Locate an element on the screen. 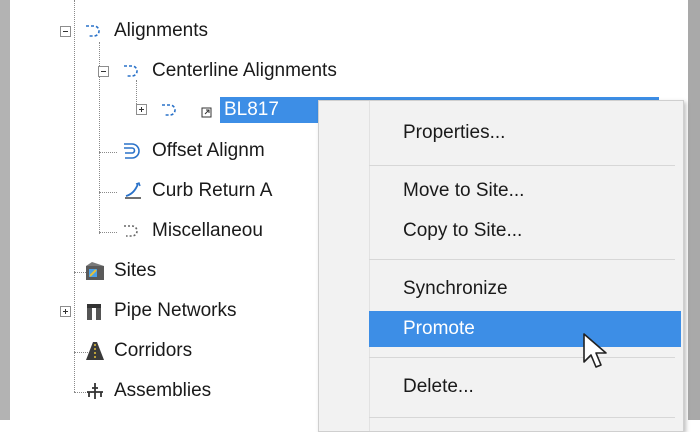 The height and width of the screenshot is (432, 700). tree-item-alignments: Alignments is located at coordinates (146, 31).